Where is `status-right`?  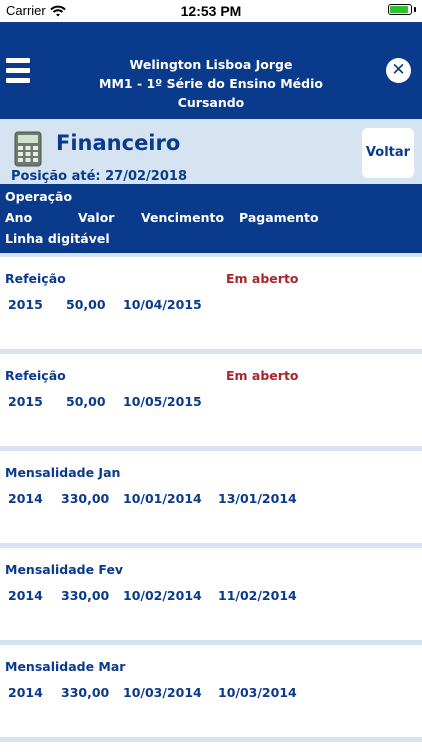
status-right is located at coordinates (402, 9).